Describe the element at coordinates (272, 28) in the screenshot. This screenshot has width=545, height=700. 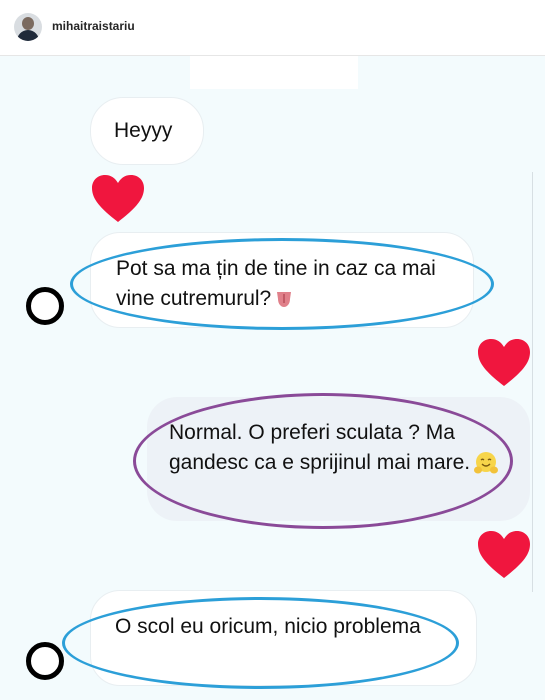
I see `chat-header: mihaitraistariu` at that location.